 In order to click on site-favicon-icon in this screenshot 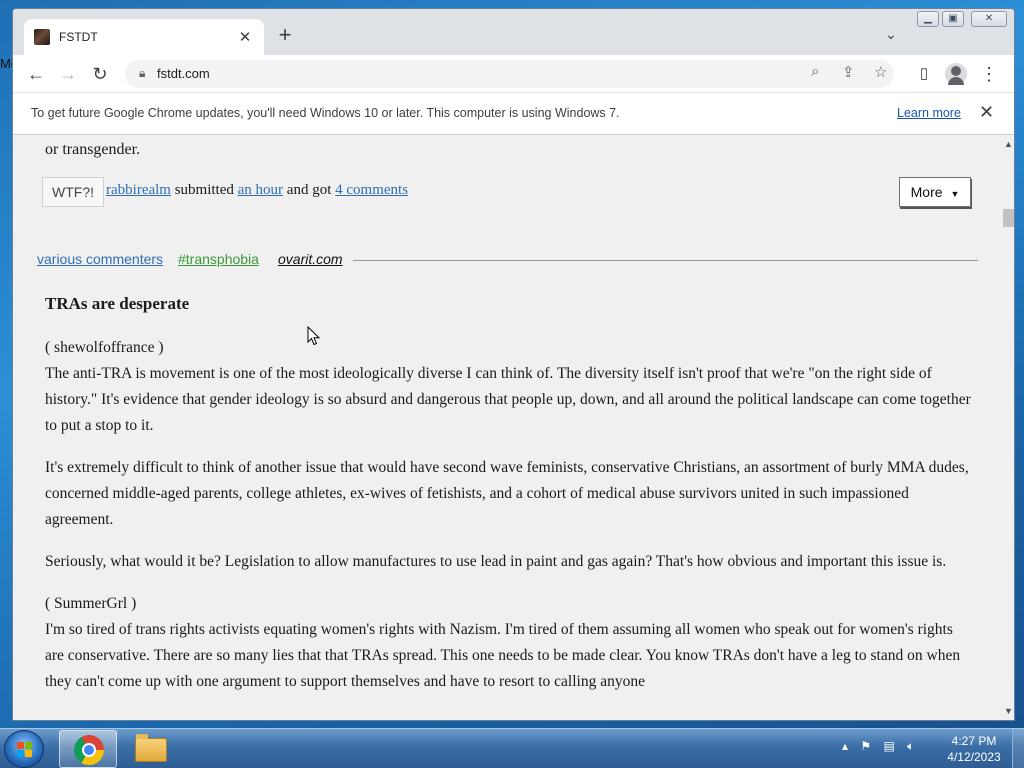, I will do `click(42, 37)`.